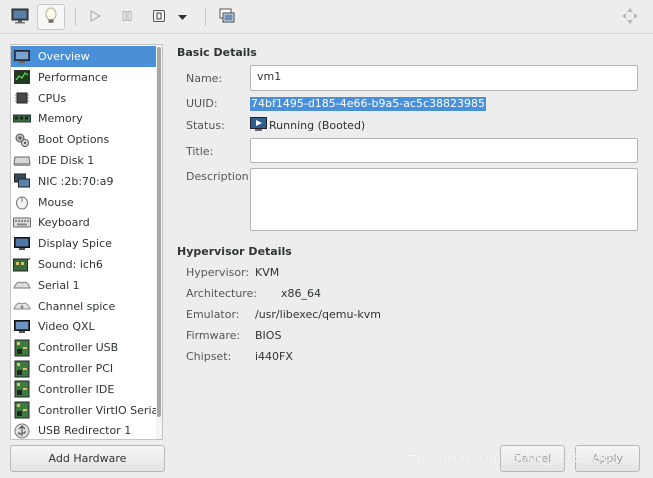  I want to click on sidebar-item-label: NIC :2b:70:a9, so click(76, 181).